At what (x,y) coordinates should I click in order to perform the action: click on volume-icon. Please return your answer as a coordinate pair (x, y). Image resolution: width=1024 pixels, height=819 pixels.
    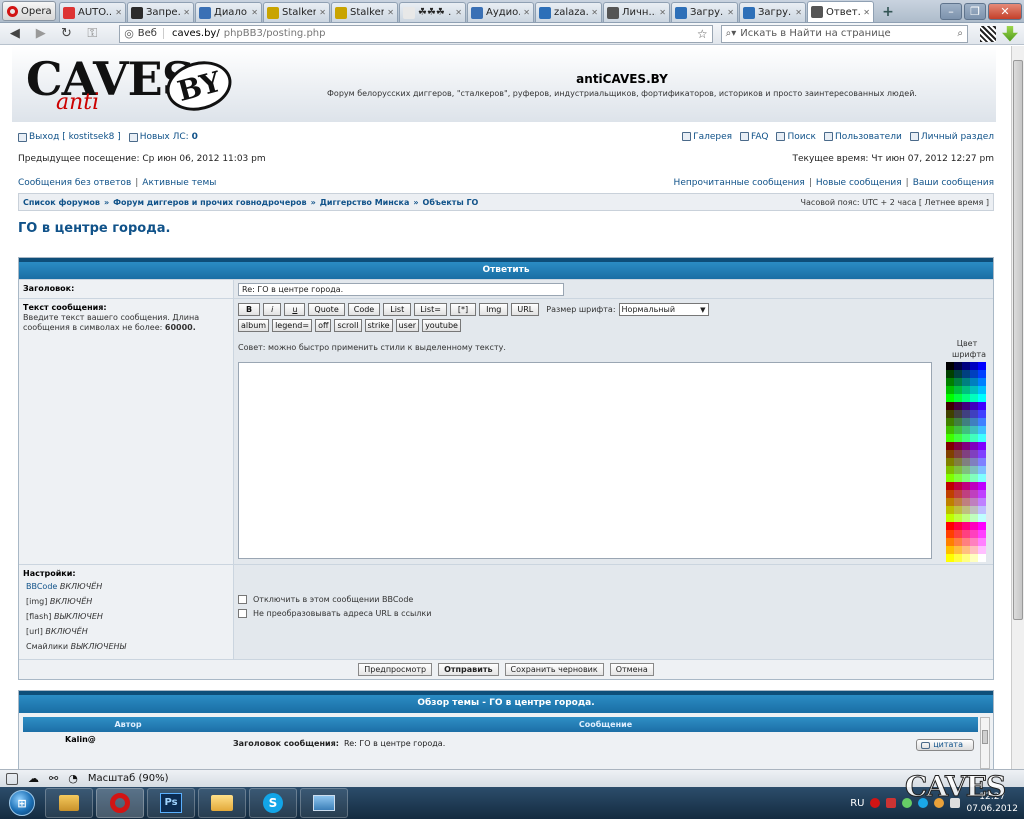
    Looking at the image, I should click on (891, 803).